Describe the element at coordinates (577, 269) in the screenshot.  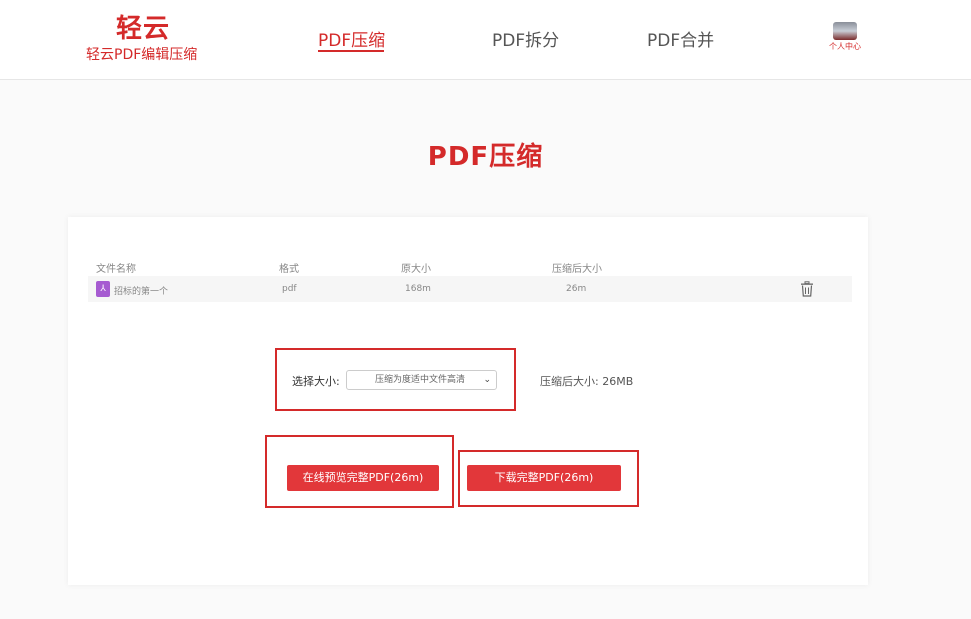
I see `column-header-compressed-size: 压缩后大小` at that location.